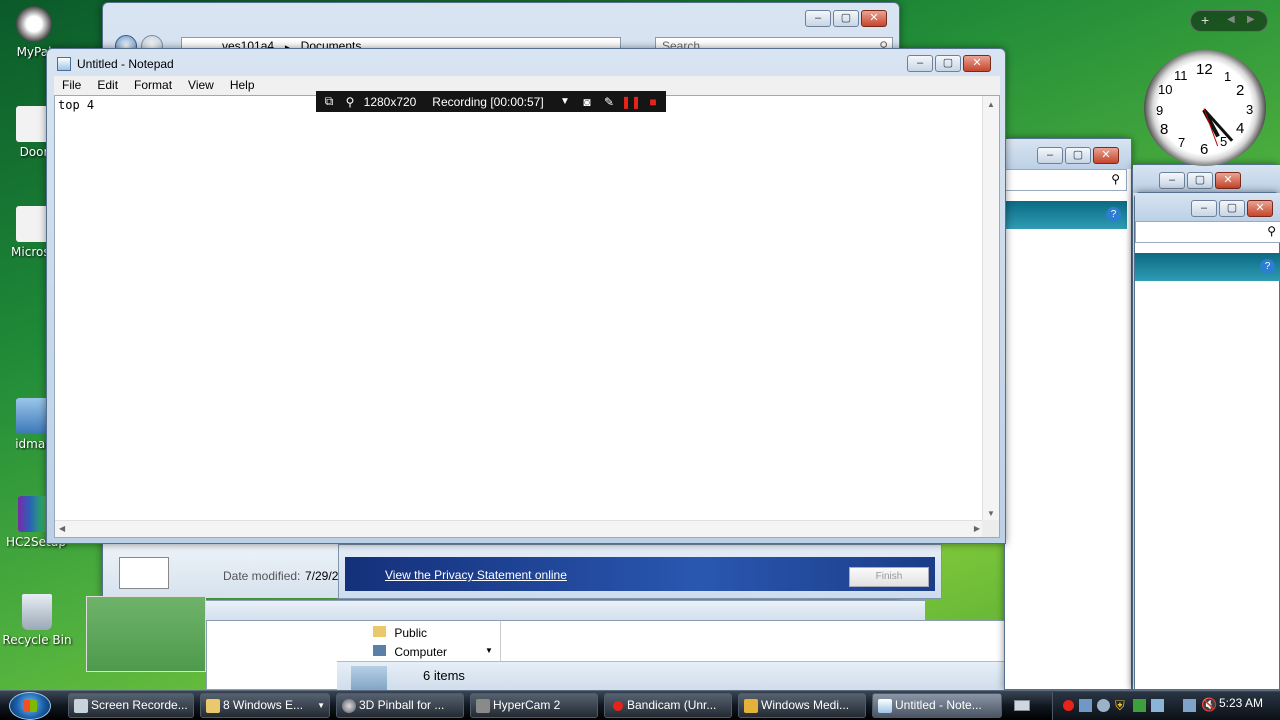 The height and width of the screenshot is (720, 1280). I want to click on folder-icon, so click(379, 631).